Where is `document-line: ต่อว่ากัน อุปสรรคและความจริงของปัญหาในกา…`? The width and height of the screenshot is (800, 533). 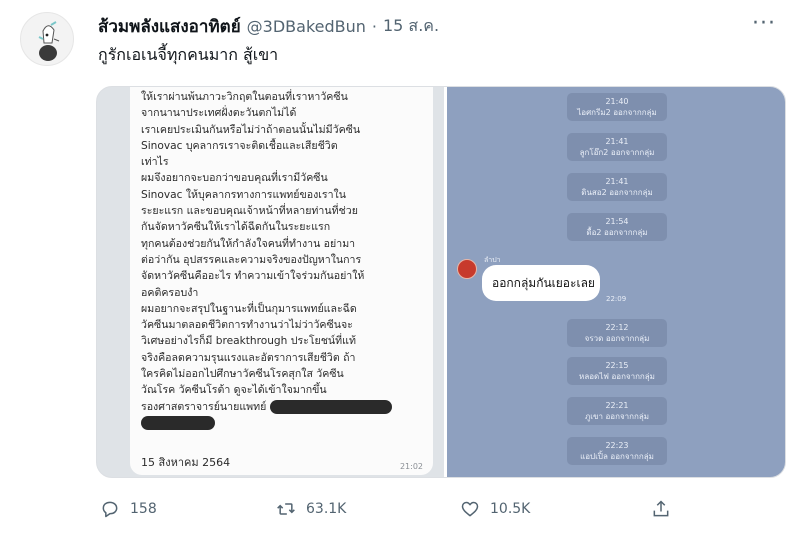 document-line: ต่อว่ากัน อุปสรรคและความจริงของปัญหาในกา… is located at coordinates (251, 259).